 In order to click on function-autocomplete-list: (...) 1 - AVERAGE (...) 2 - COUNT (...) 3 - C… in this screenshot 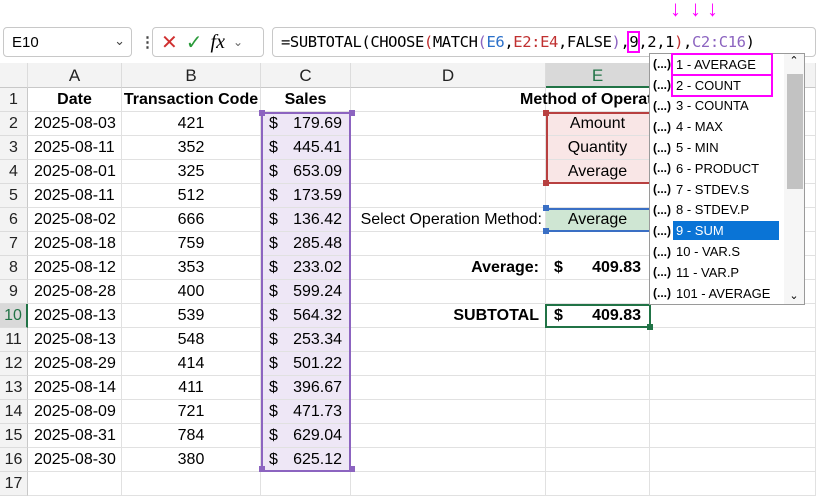, I will do `click(727, 178)`.